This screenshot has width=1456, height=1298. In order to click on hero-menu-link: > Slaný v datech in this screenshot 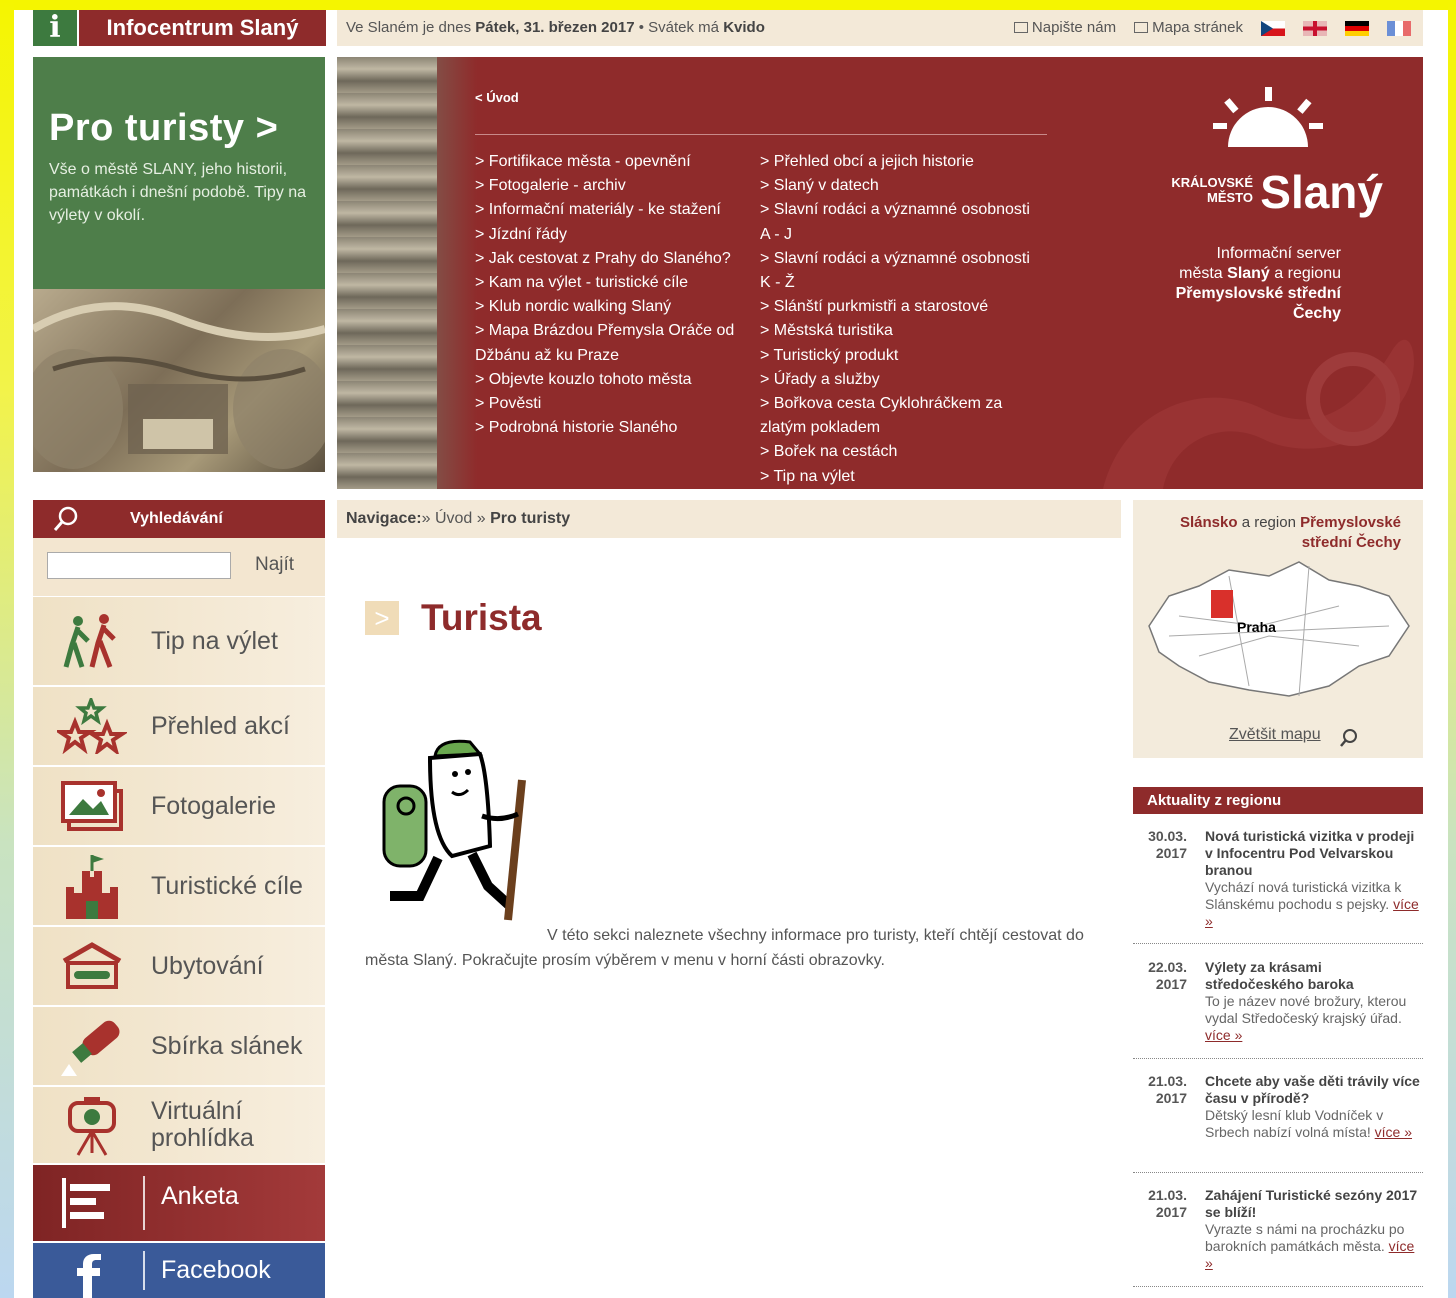, I will do `click(900, 186)`.